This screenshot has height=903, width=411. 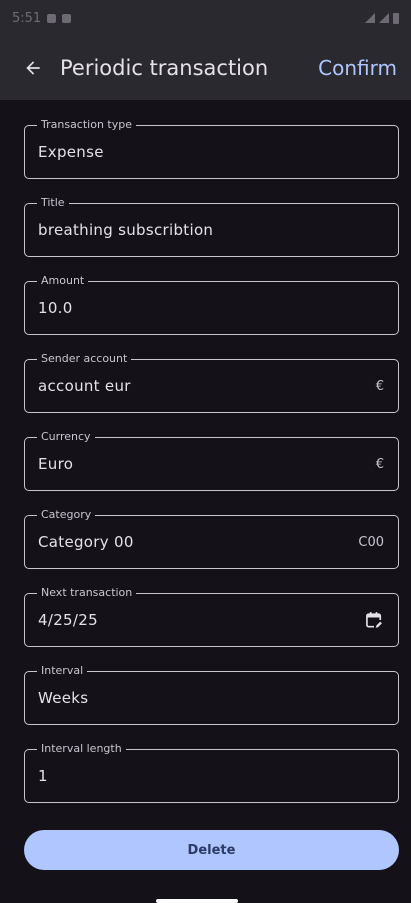 I want to click on category-field: Category Category 00 C00, so click(x=211, y=538).